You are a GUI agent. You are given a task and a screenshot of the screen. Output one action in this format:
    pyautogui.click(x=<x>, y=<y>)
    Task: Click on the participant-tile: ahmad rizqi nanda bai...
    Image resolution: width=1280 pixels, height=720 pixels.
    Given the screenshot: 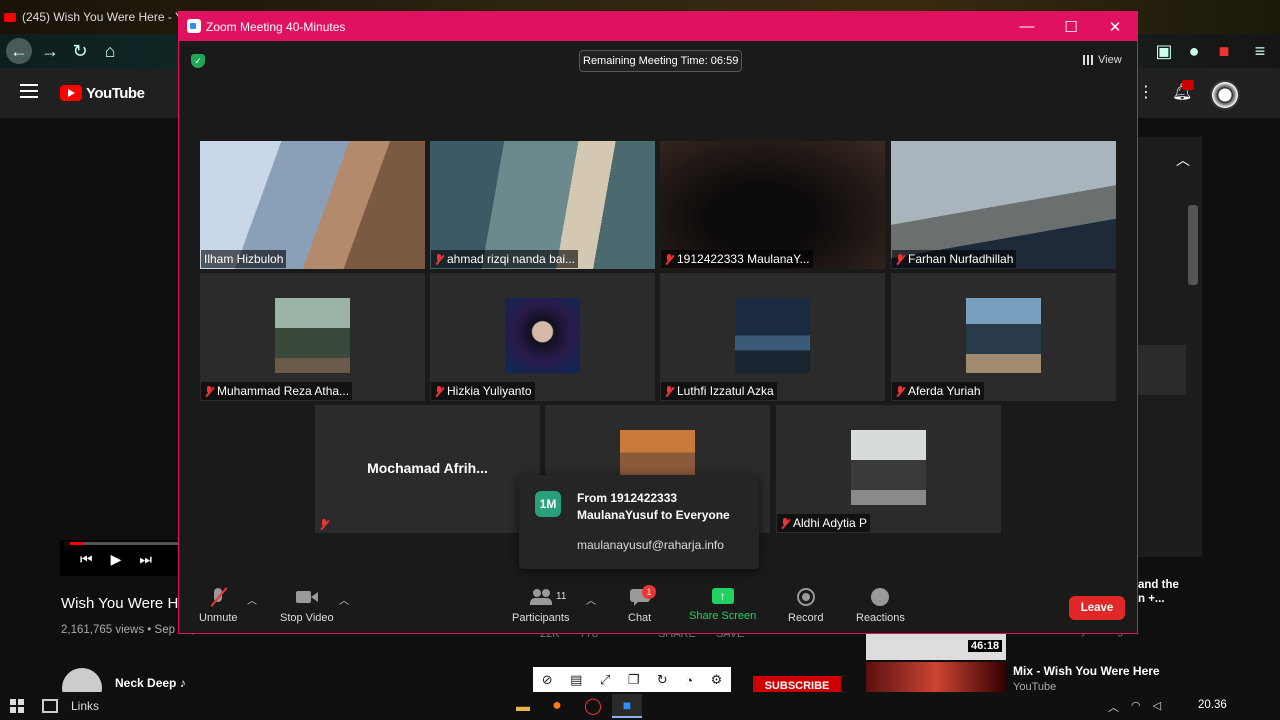 What is the action you would take?
    pyautogui.click(x=542, y=205)
    